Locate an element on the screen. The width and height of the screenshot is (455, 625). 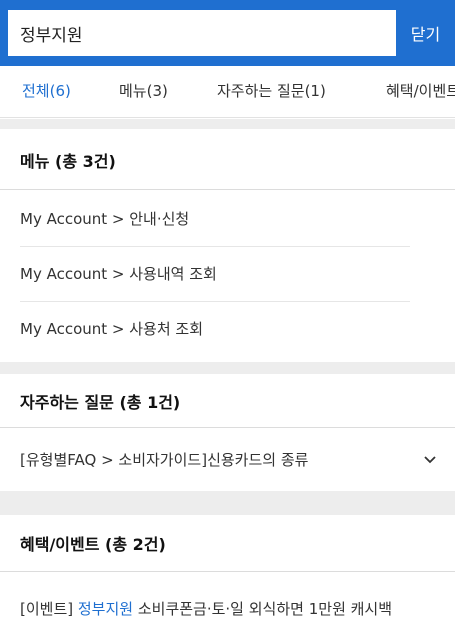
event-item: [이벤트] 정부지원 소비쿠폰금·토·일 외식하면 1만원 캐시백 is located at coordinates (206, 608).